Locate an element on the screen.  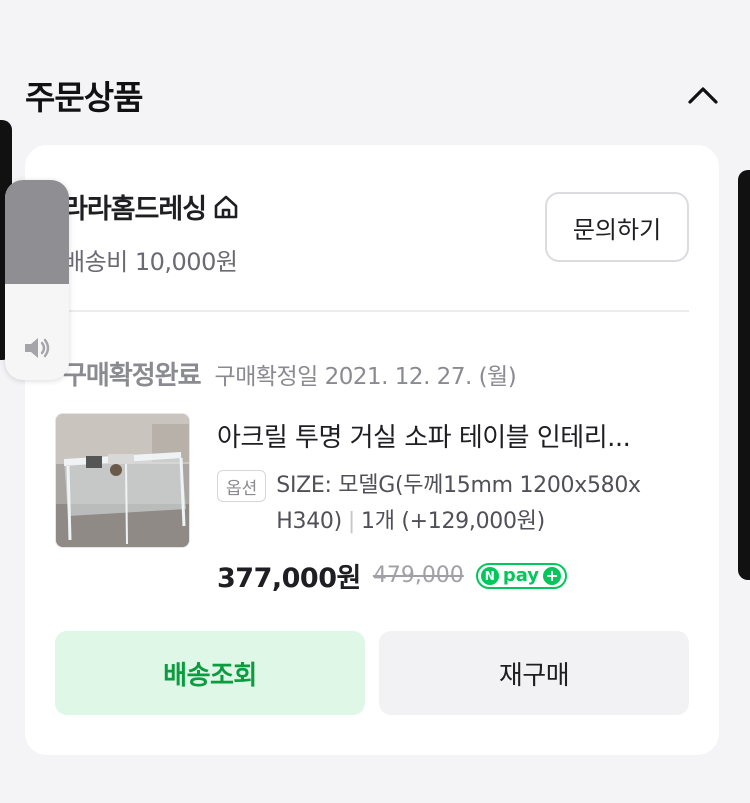
volume-level-fill is located at coordinates (37, 232).